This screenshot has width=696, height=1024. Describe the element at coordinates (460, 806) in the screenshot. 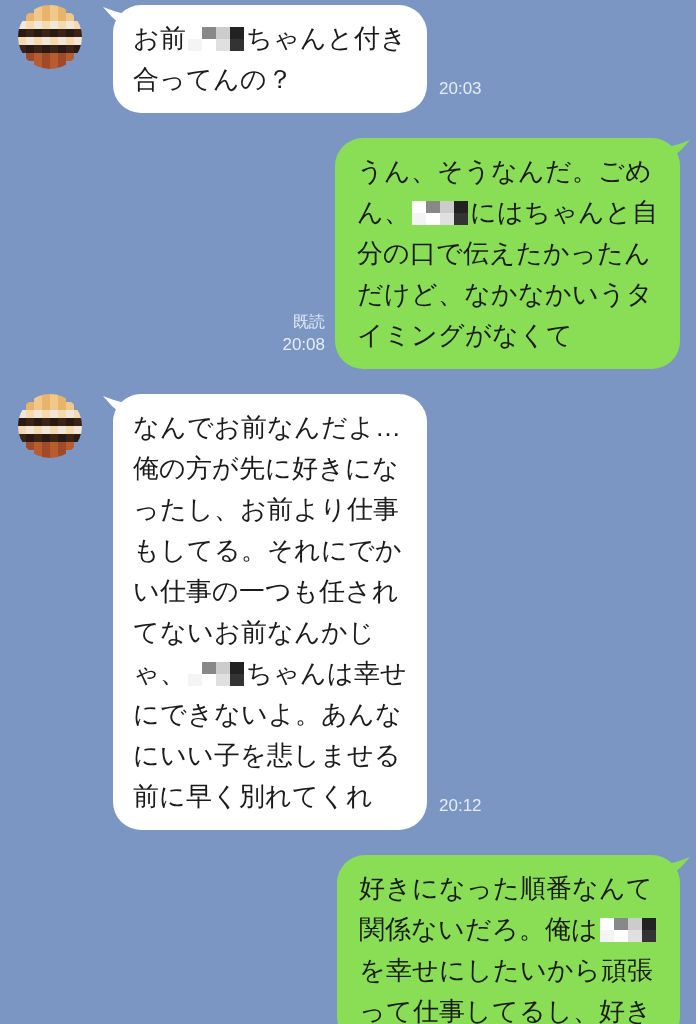

I see `timestamp: 20:12` at that location.